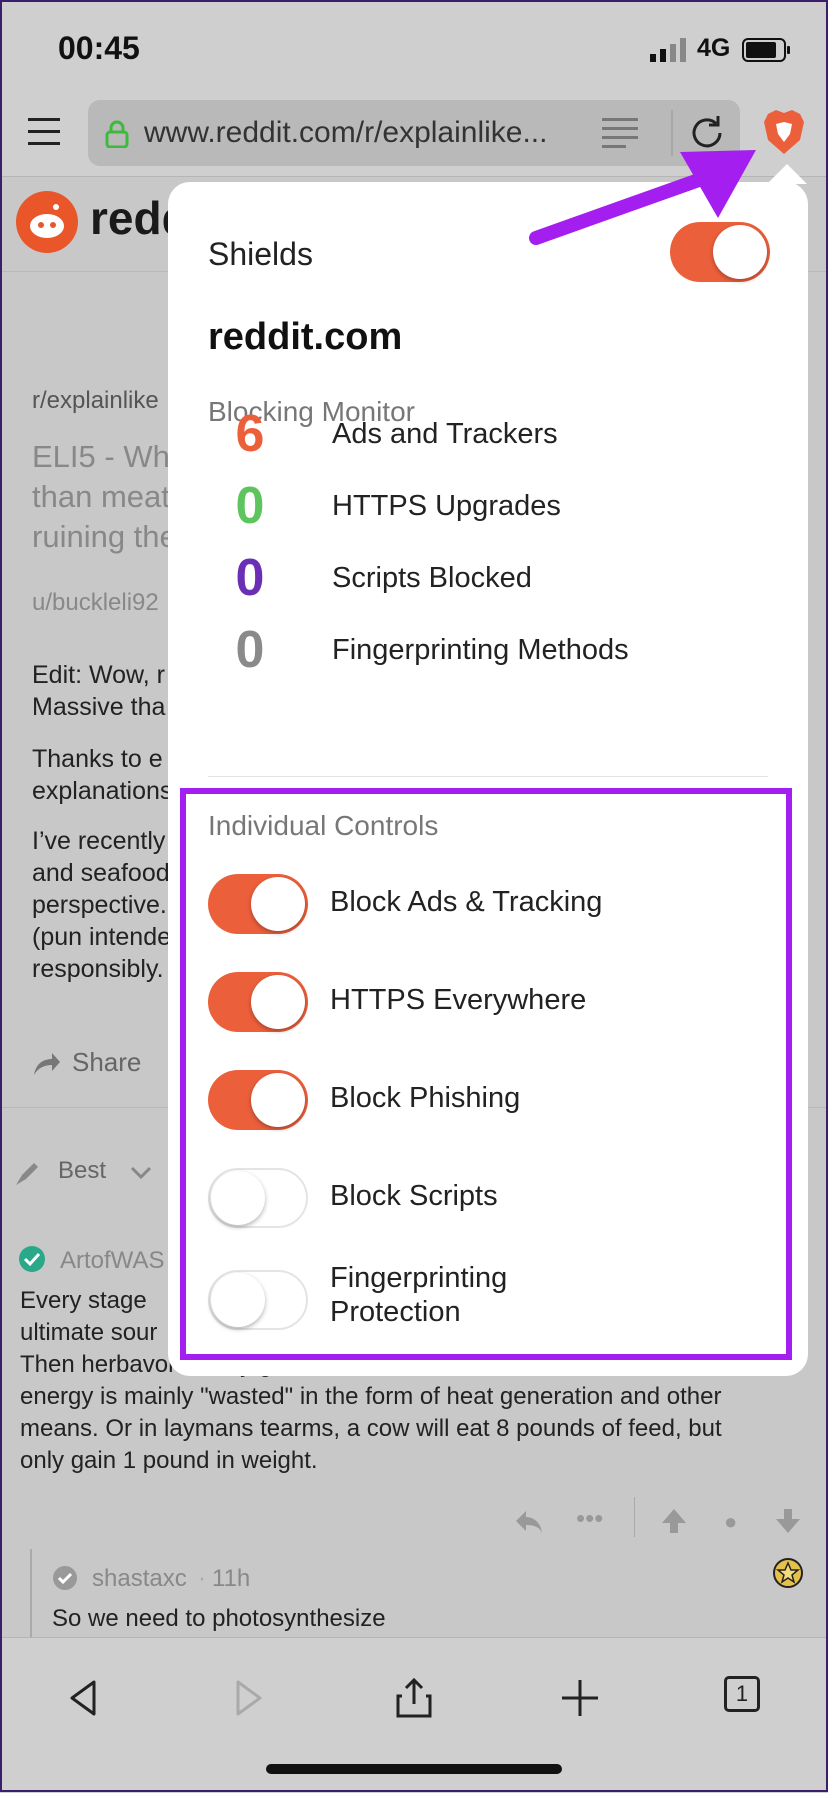  I want to click on post-body-line: Edit: Wow, r, so click(98, 675).